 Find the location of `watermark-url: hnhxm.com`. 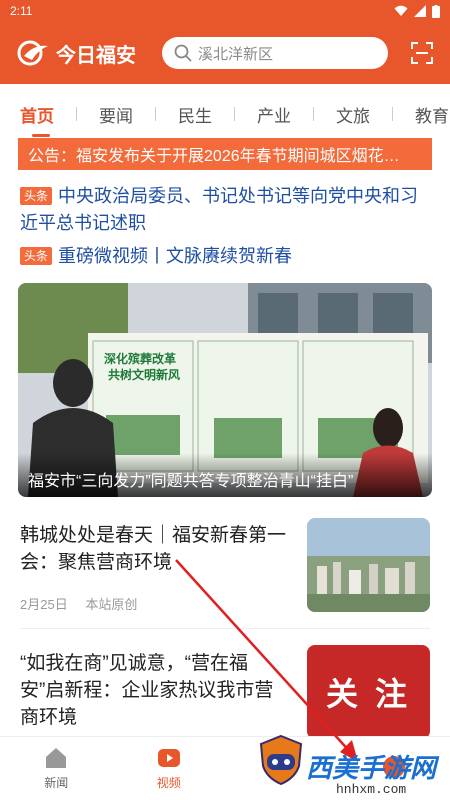

watermark-url: hnhxm.com is located at coordinates (371, 789).